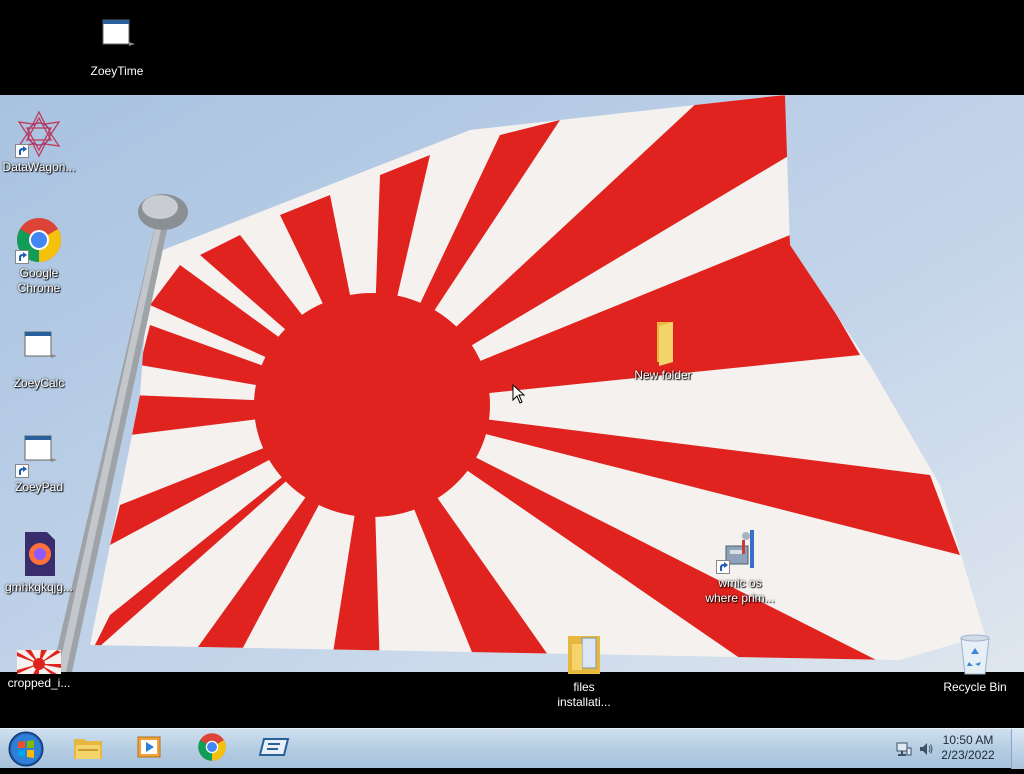 This screenshot has height=774, width=1024. What do you see at coordinates (968, 755) in the screenshot?
I see `clock-date: 2/23/2022` at bounding box center [968, 755].